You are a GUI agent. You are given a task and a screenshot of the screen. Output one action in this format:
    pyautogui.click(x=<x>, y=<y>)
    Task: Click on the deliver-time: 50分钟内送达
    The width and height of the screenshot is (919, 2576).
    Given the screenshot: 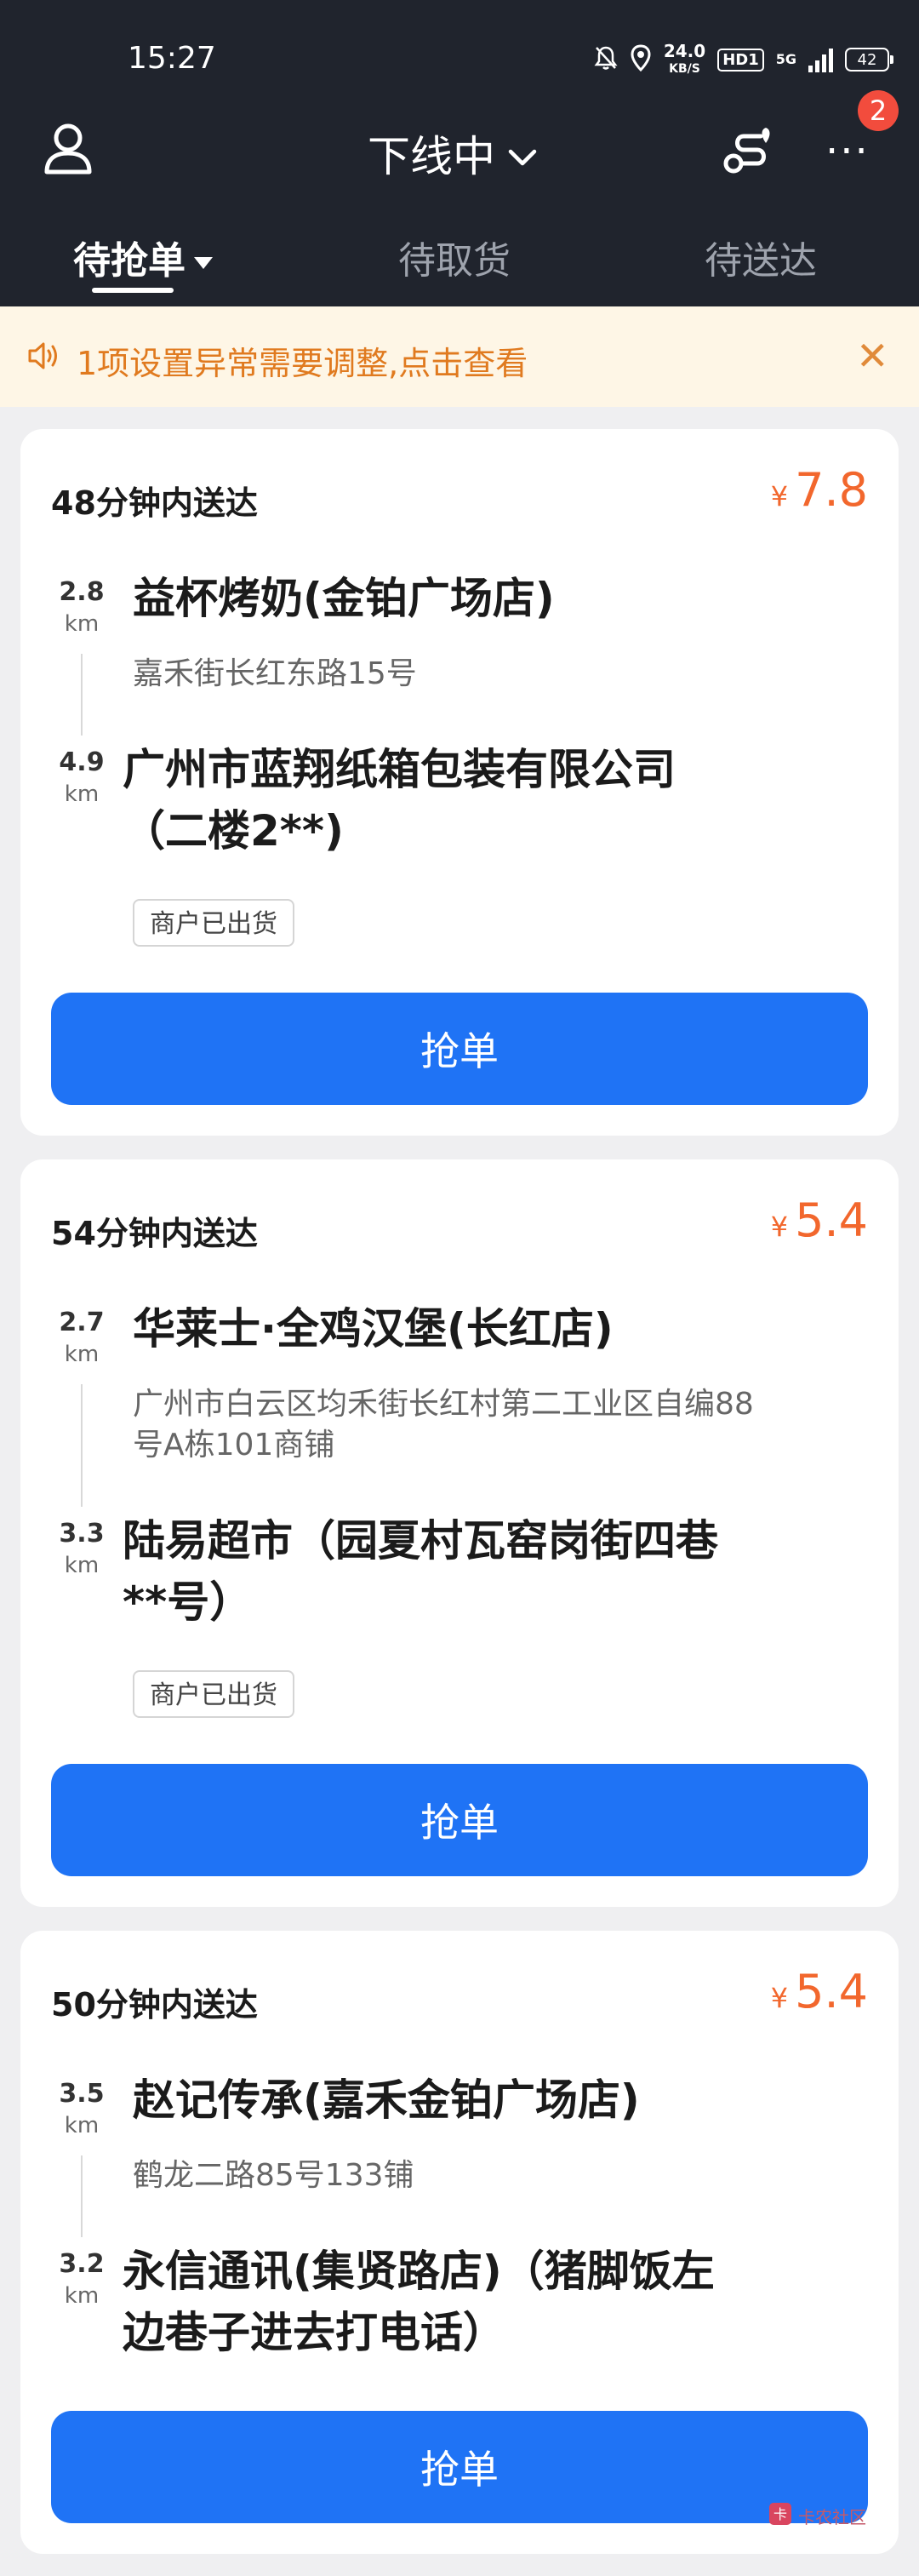 What is the action you would take?
    pyautogui.click(x=154, y=2005)
    